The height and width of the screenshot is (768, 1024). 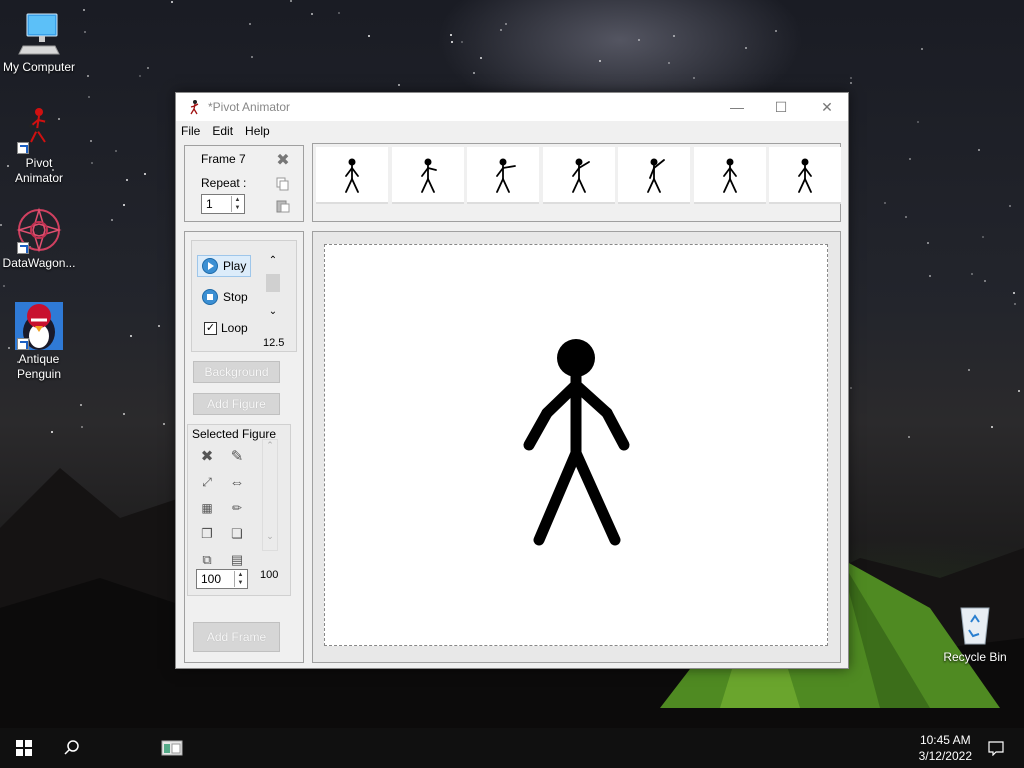 I want to click on notification-button, so click(x=996, y=748).